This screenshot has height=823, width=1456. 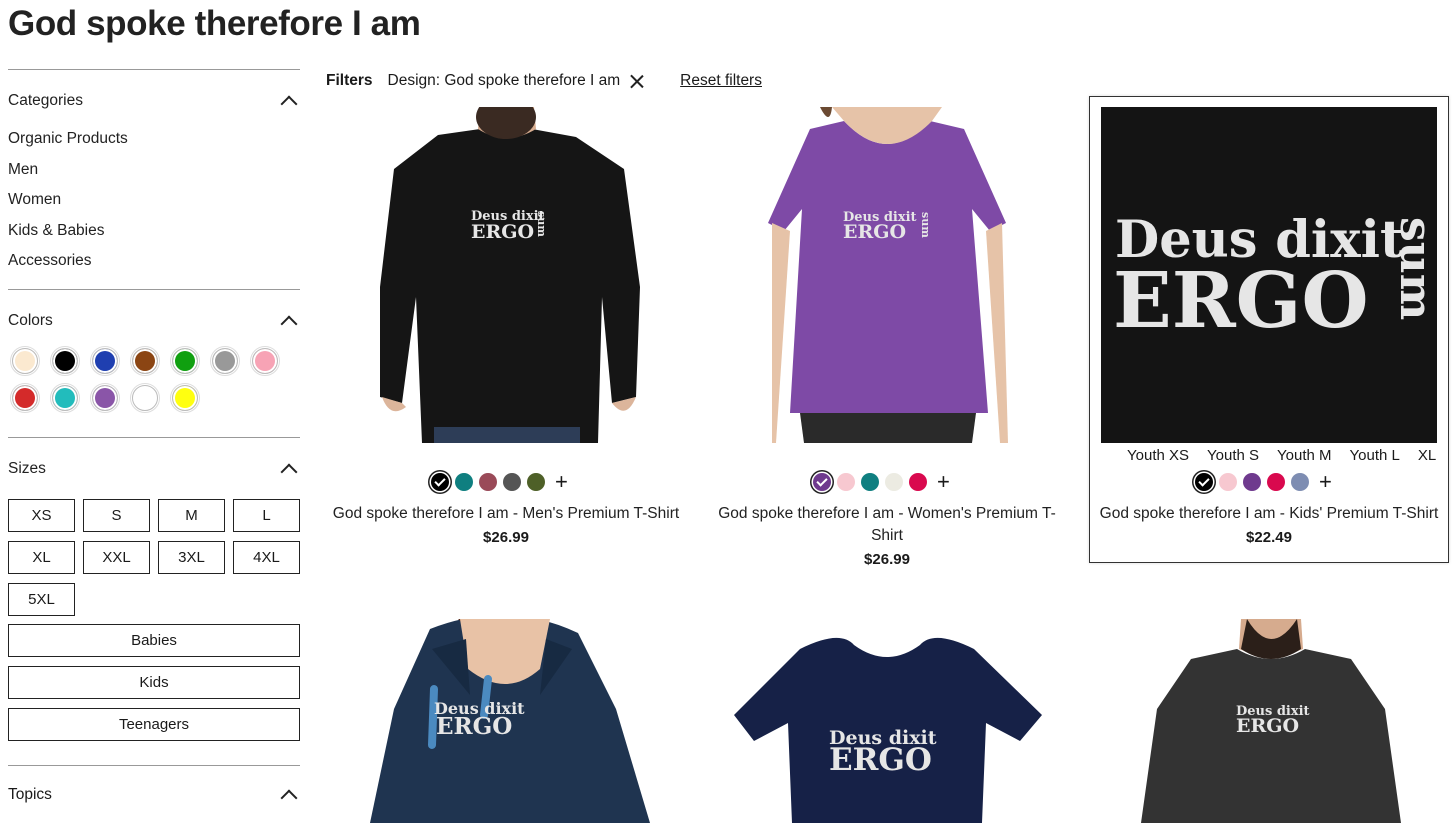 I want to click on size-5xl: 5XL, so click(x=41, y=599).